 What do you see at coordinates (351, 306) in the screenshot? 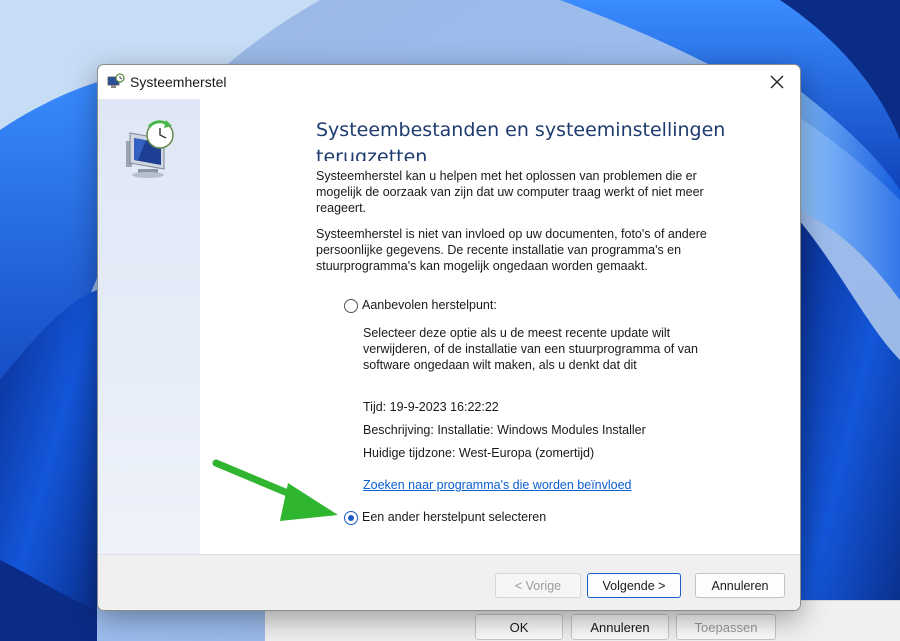
I see `radio-recommended-restore-point` at bounding box center [351, 306].